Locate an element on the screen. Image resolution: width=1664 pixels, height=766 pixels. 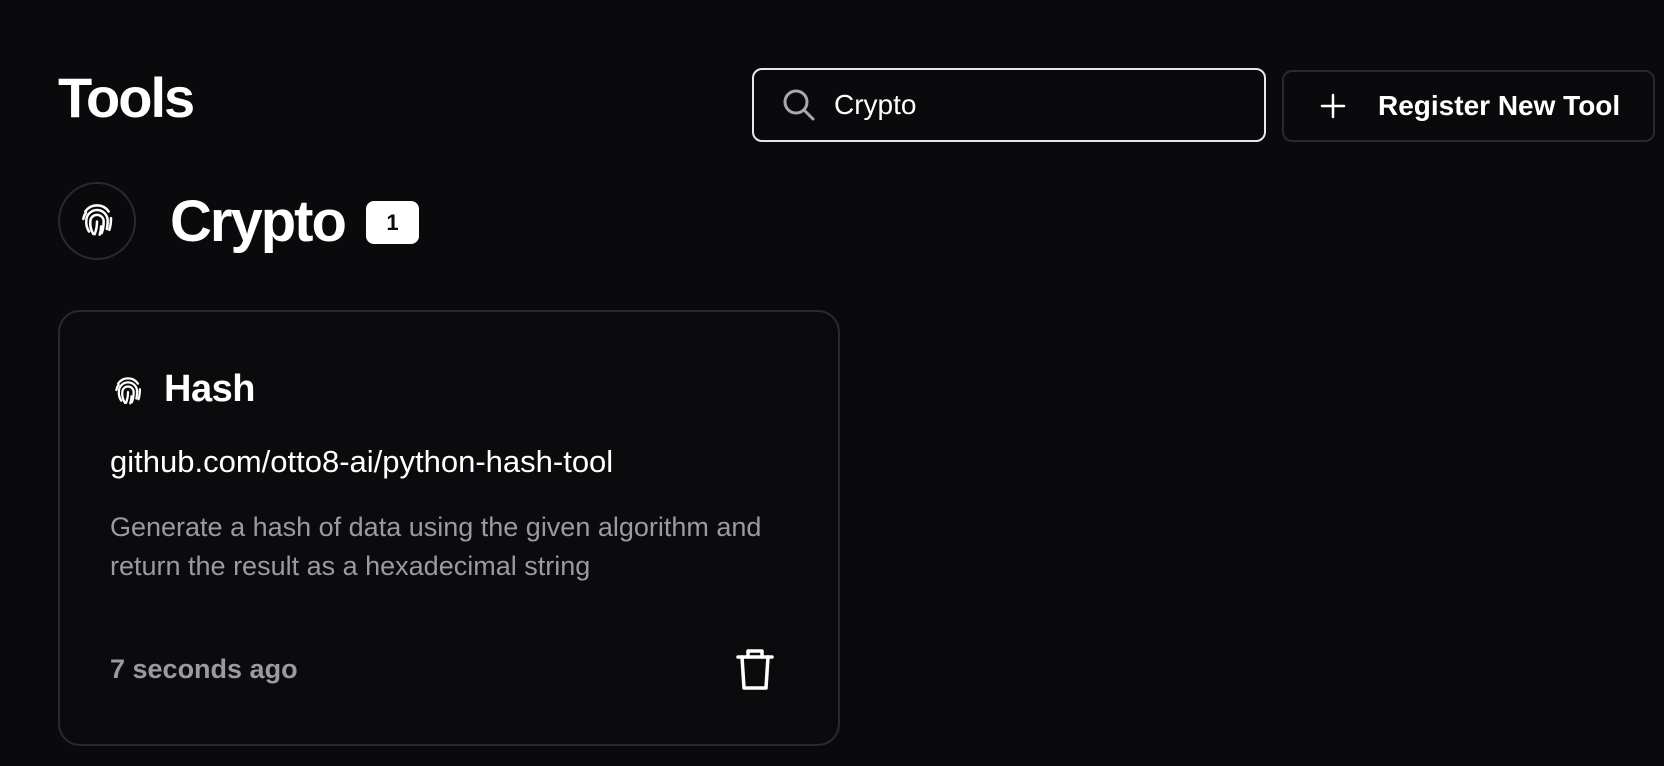
register-new-tool-button: Register New Tool is located at coordinates (1468, 106).